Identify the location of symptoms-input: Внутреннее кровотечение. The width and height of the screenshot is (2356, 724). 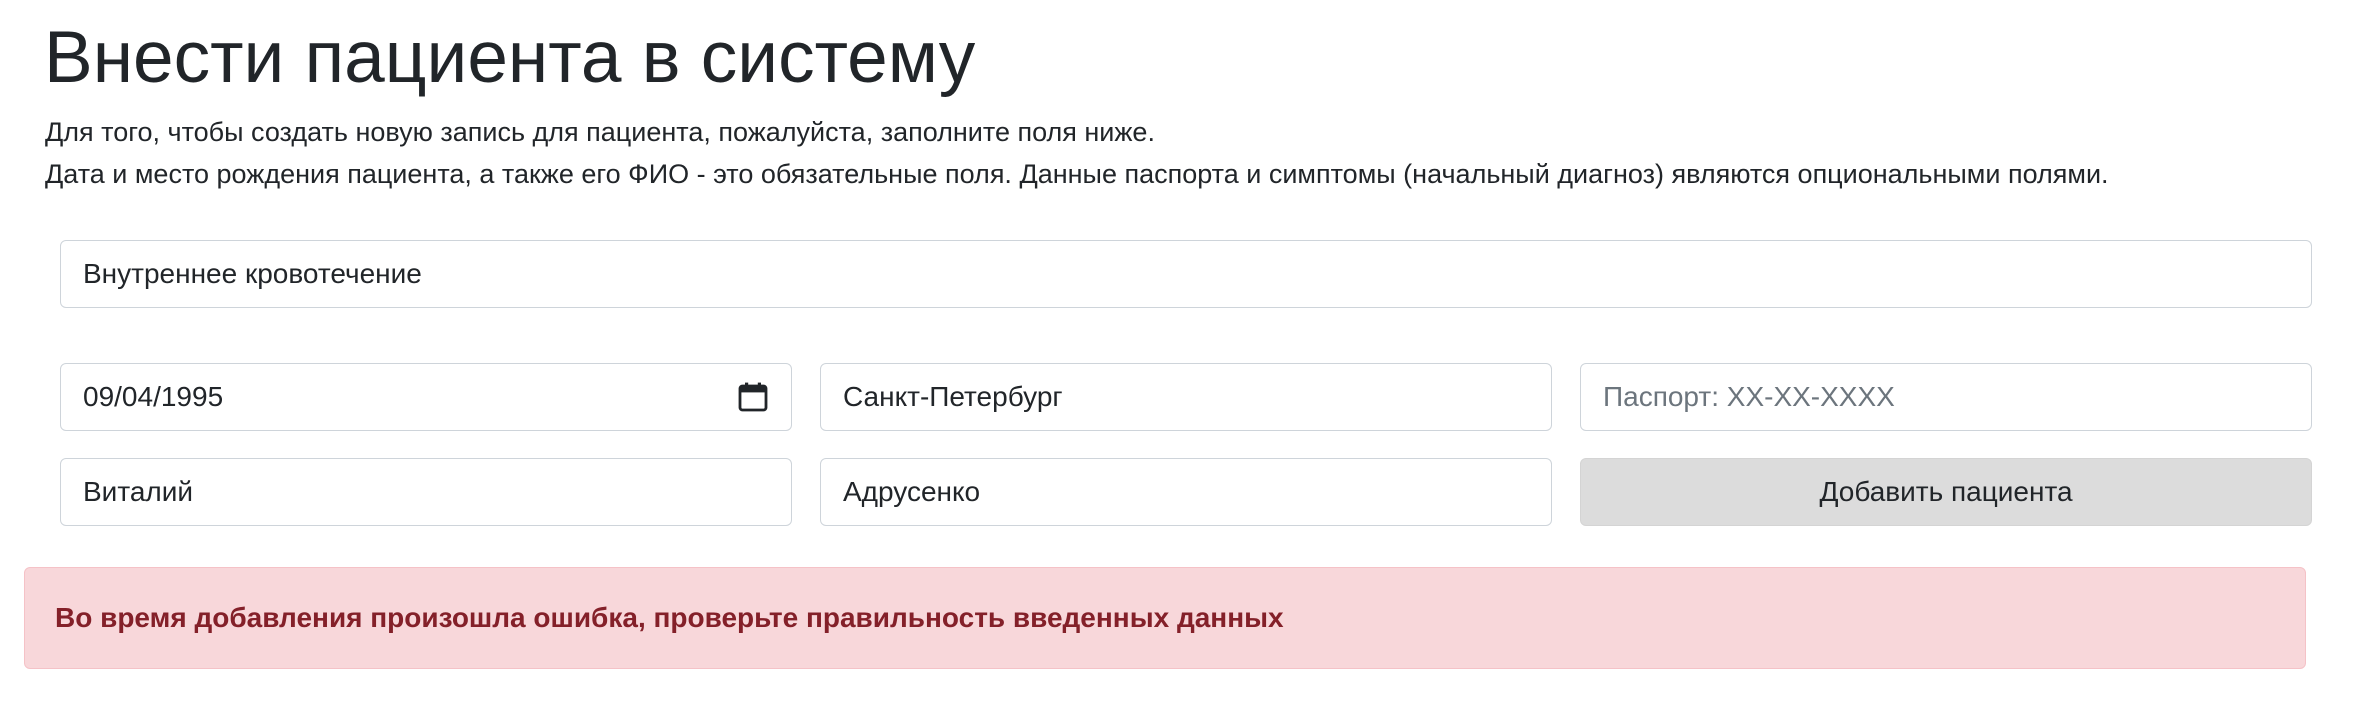
(1186, 274).